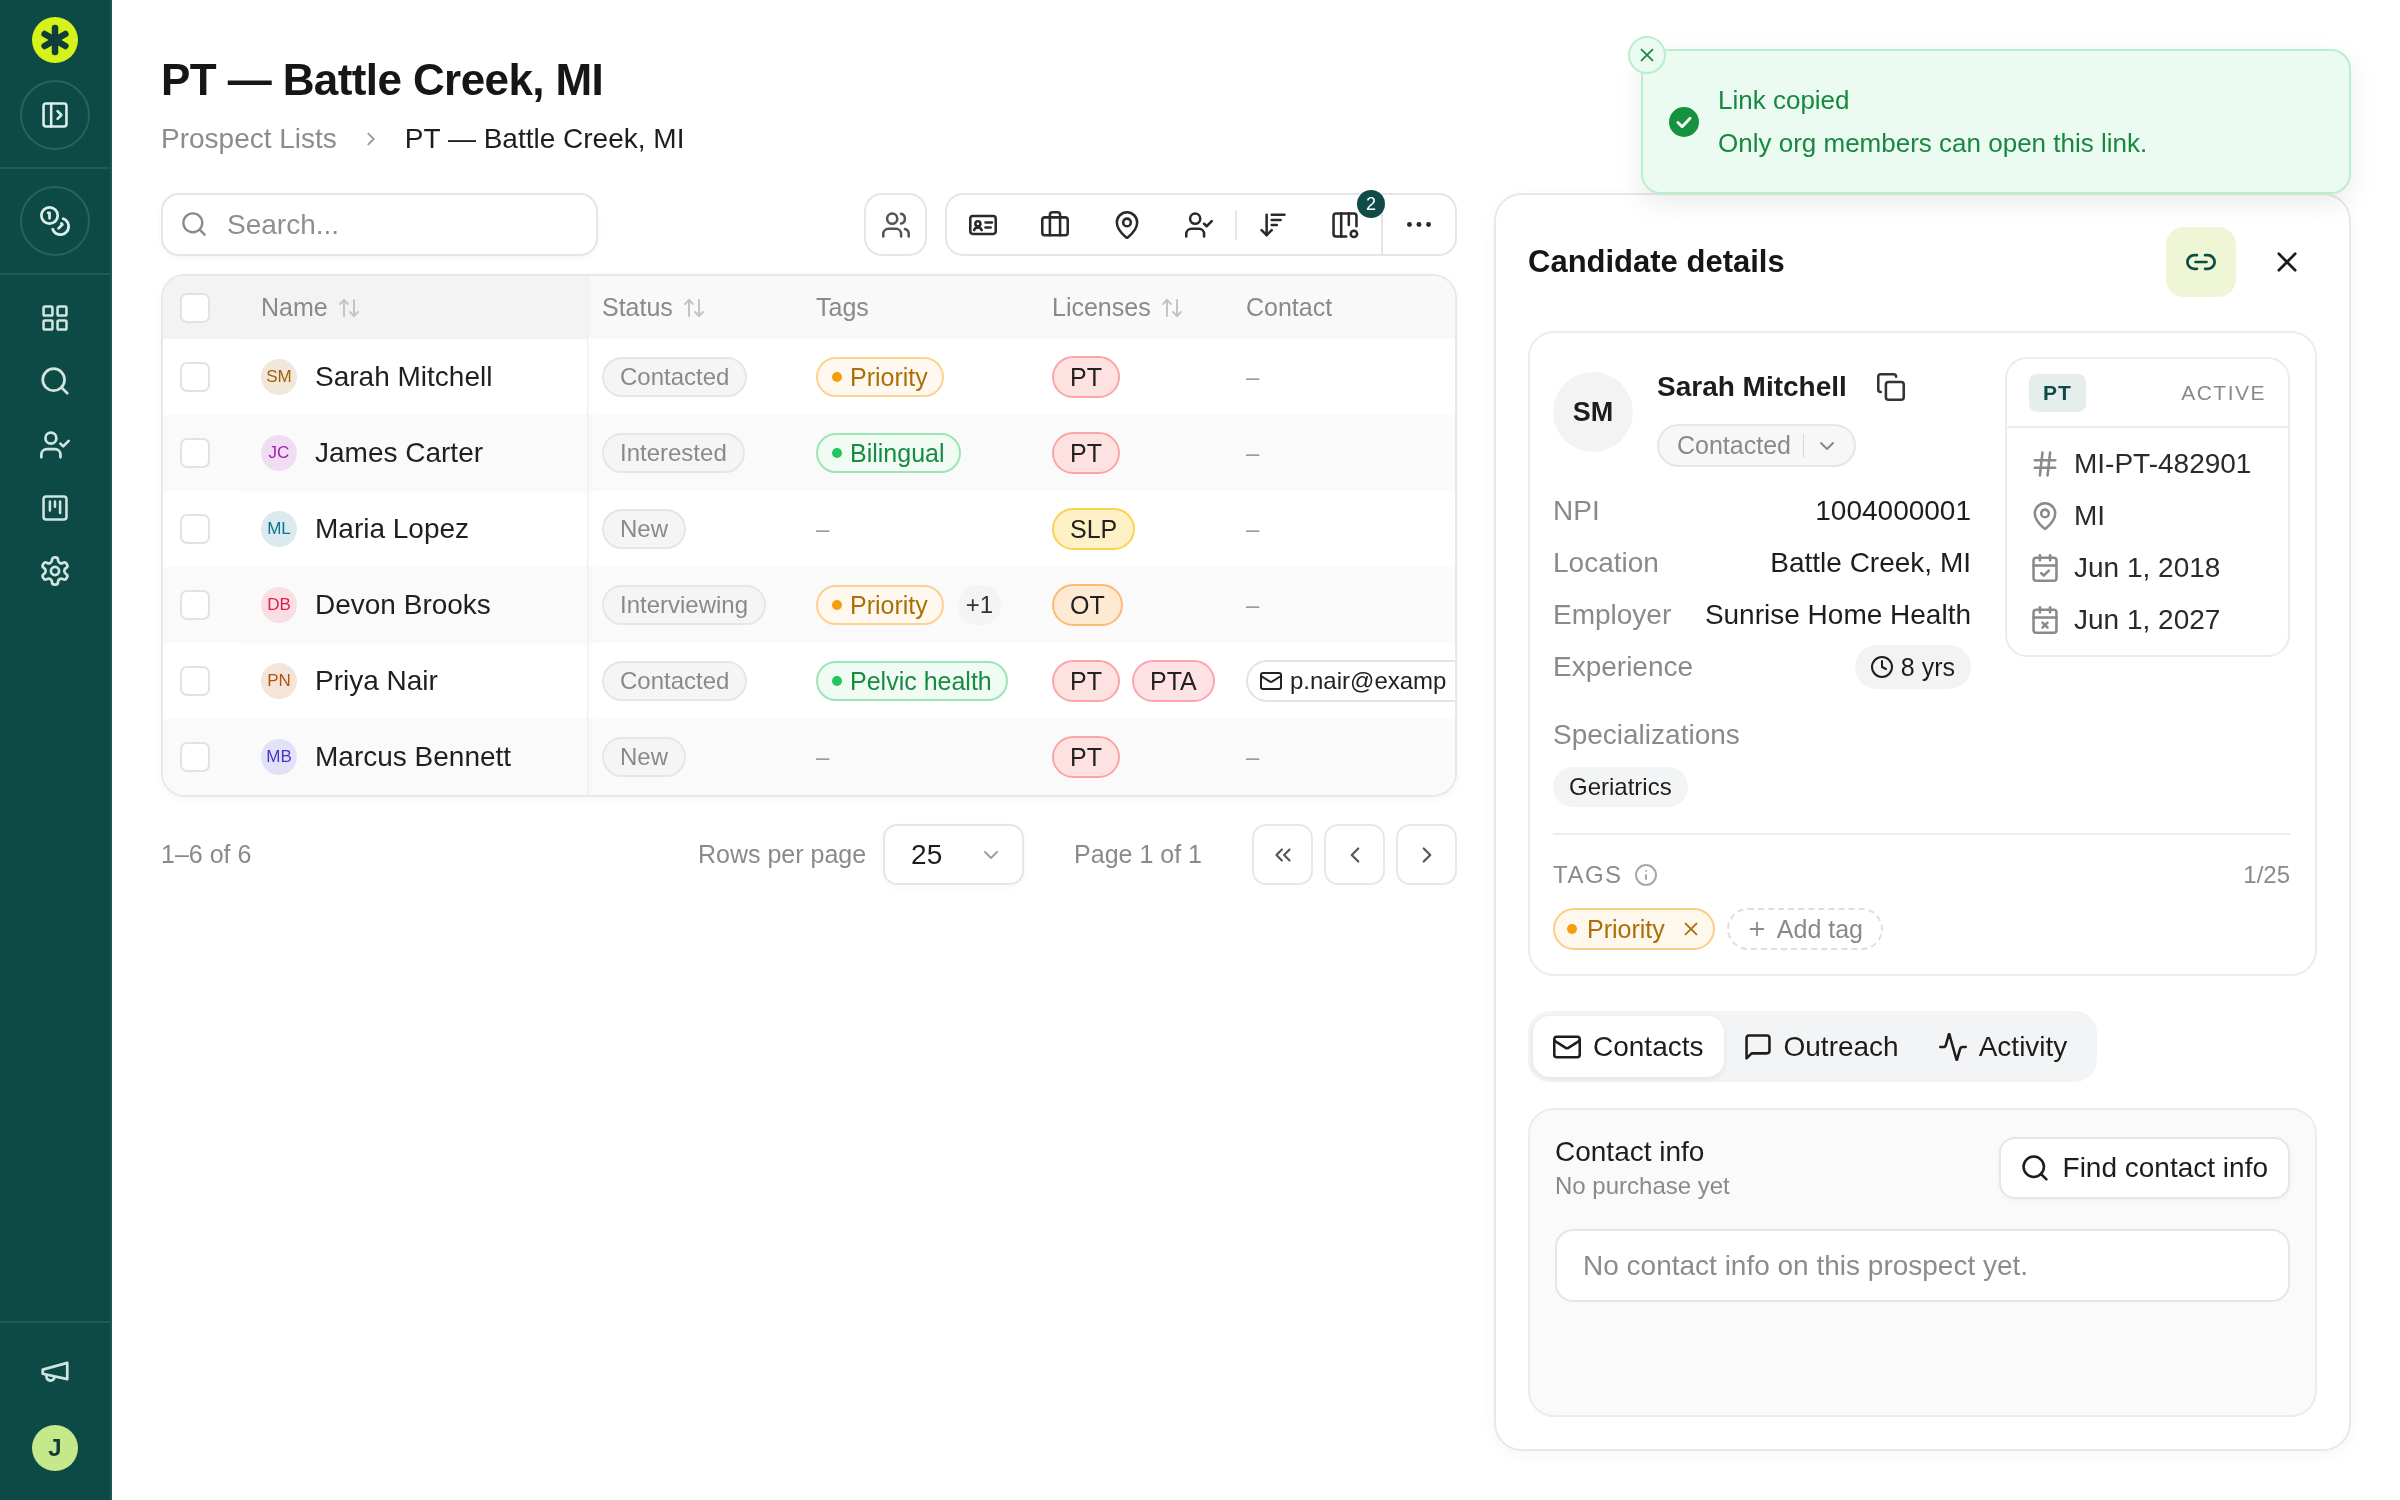  Describe the element at coordinates (2201, 262) in the screenshot. I see `copy-link-button` at that location.